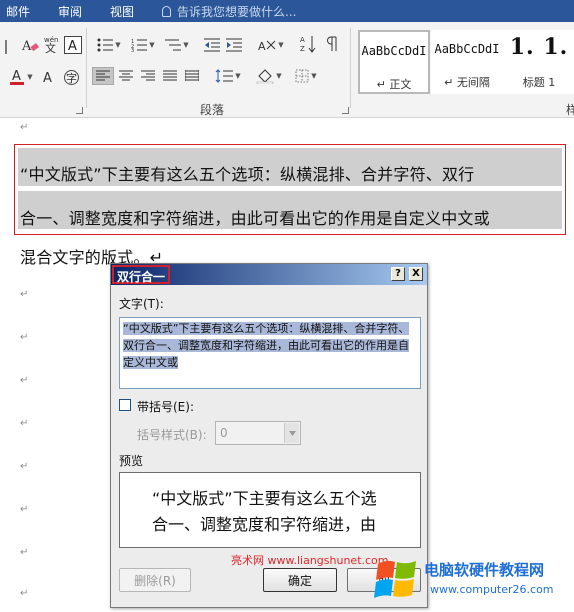 This screenshot has width=574, height=612. I want to click on font-color-icon: A ▼, so click(21, 77).